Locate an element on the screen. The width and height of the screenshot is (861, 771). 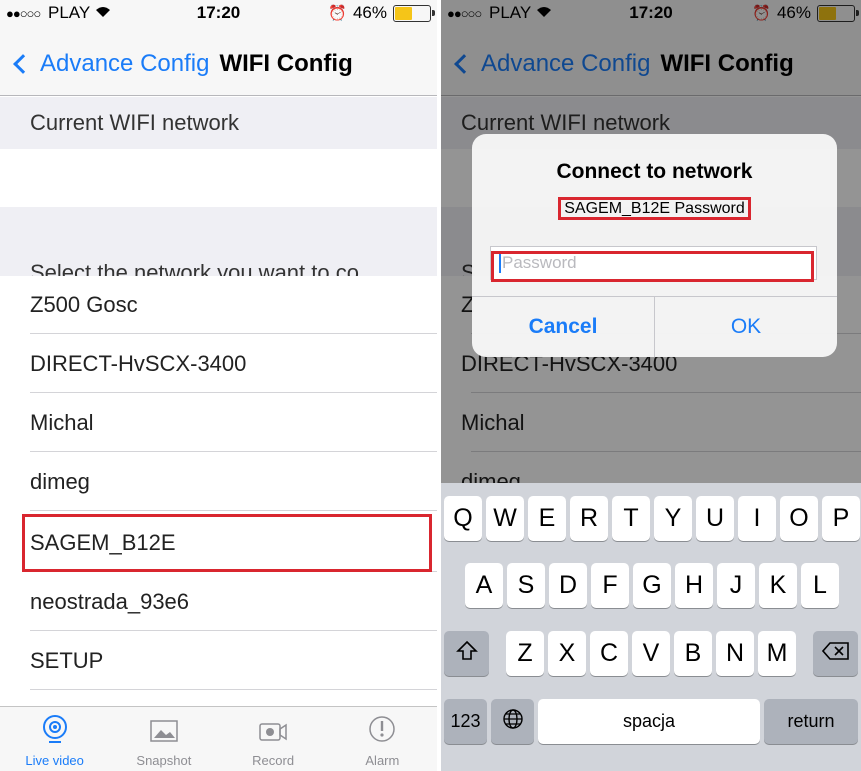
snapshot-icon is located at coordinates (164, 735).